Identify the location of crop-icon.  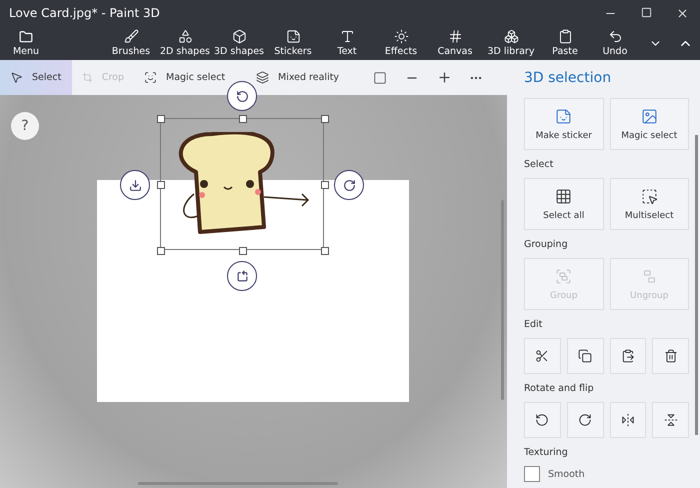
(87, 77).